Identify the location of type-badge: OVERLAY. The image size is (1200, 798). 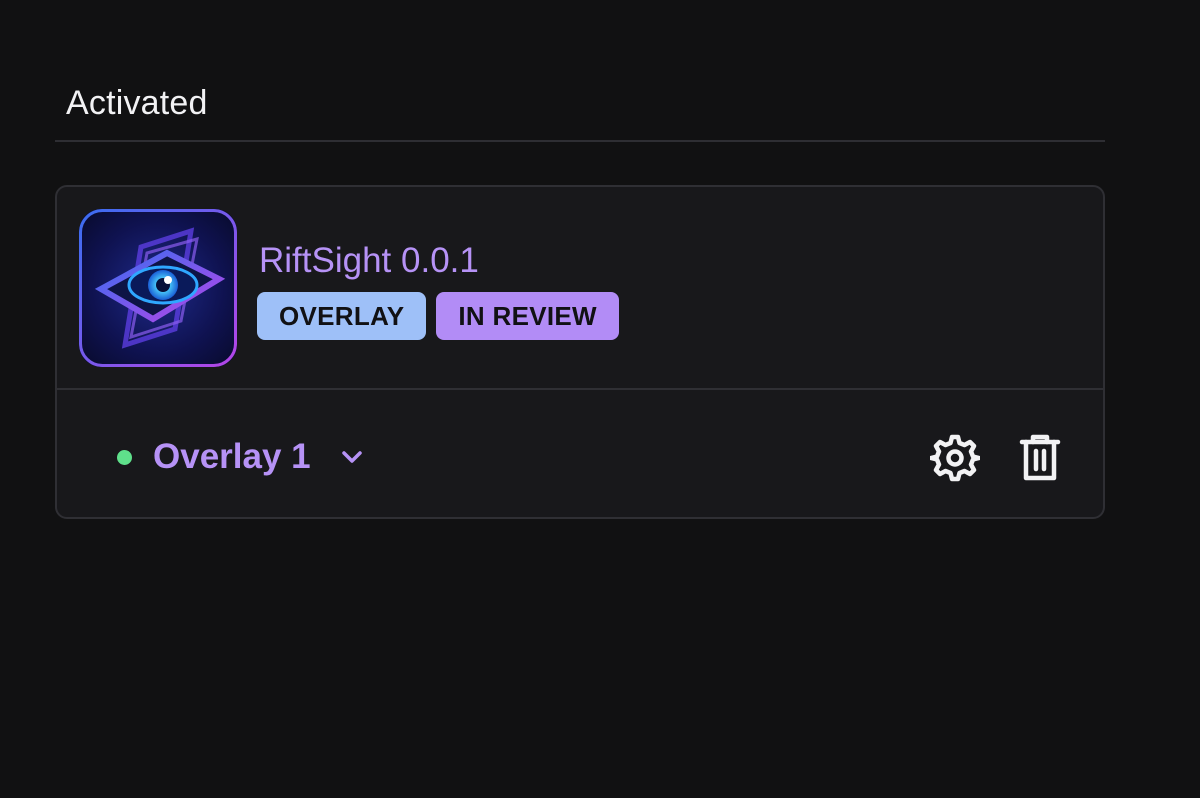
(342, 316).